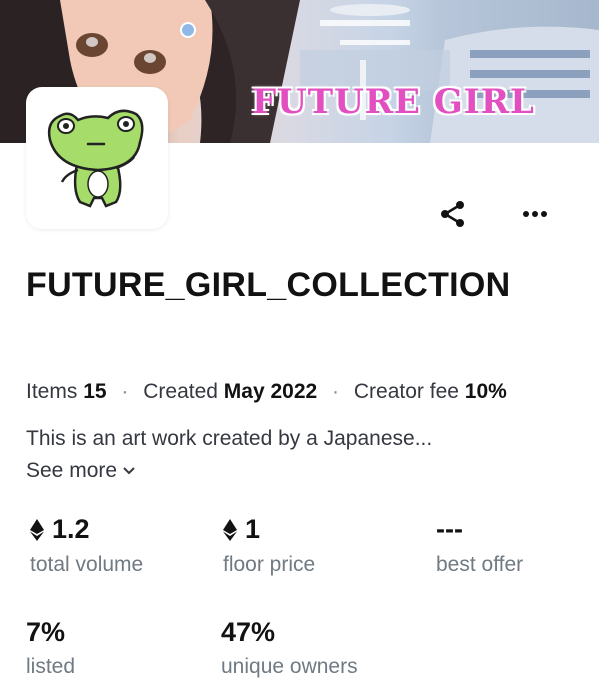  What do you see at coordinates (449, 529) in the screenshot?
I see `stat-value: ---` at bounding box center [449, 529].